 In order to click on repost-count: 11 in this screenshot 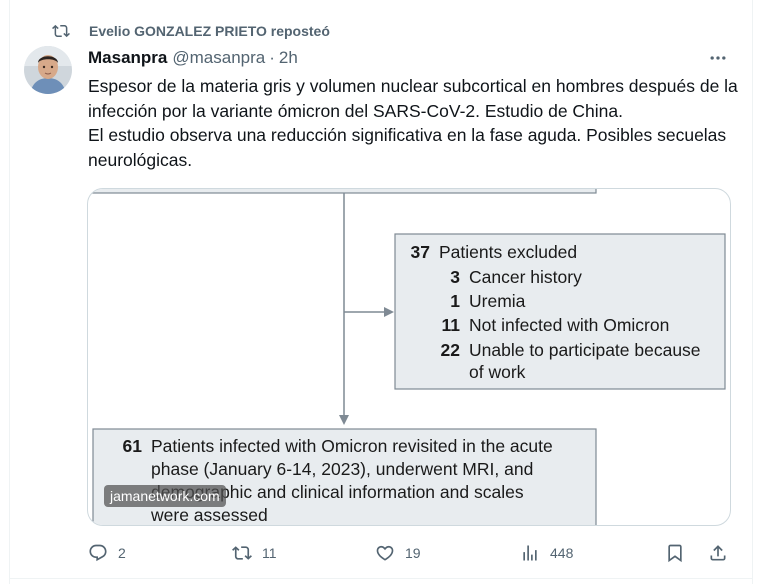, I will do `click(269, 553)`.